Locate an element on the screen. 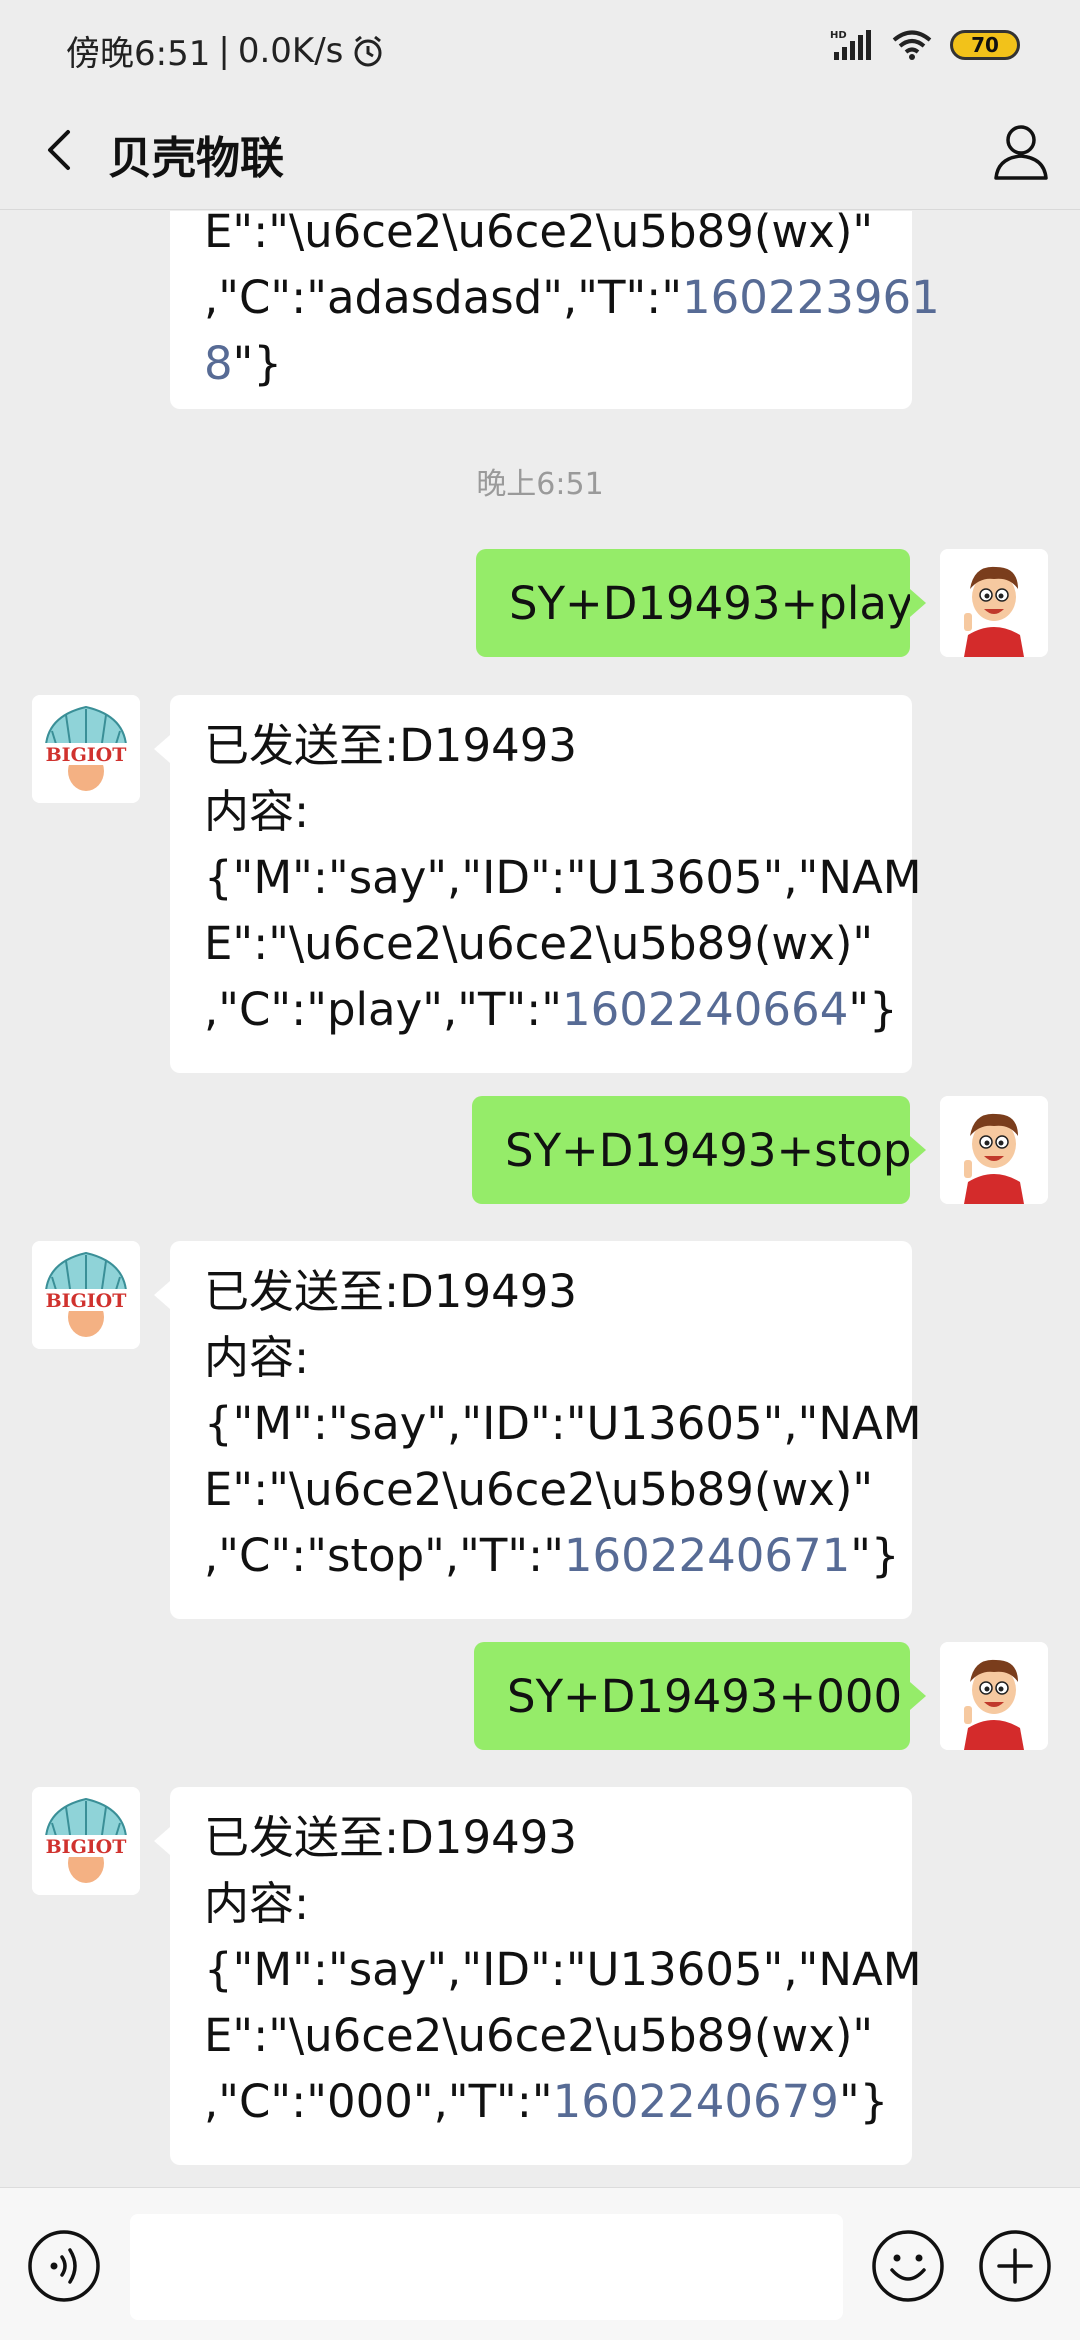  battery-indicator: 70 is located at coordinates (985, 45).